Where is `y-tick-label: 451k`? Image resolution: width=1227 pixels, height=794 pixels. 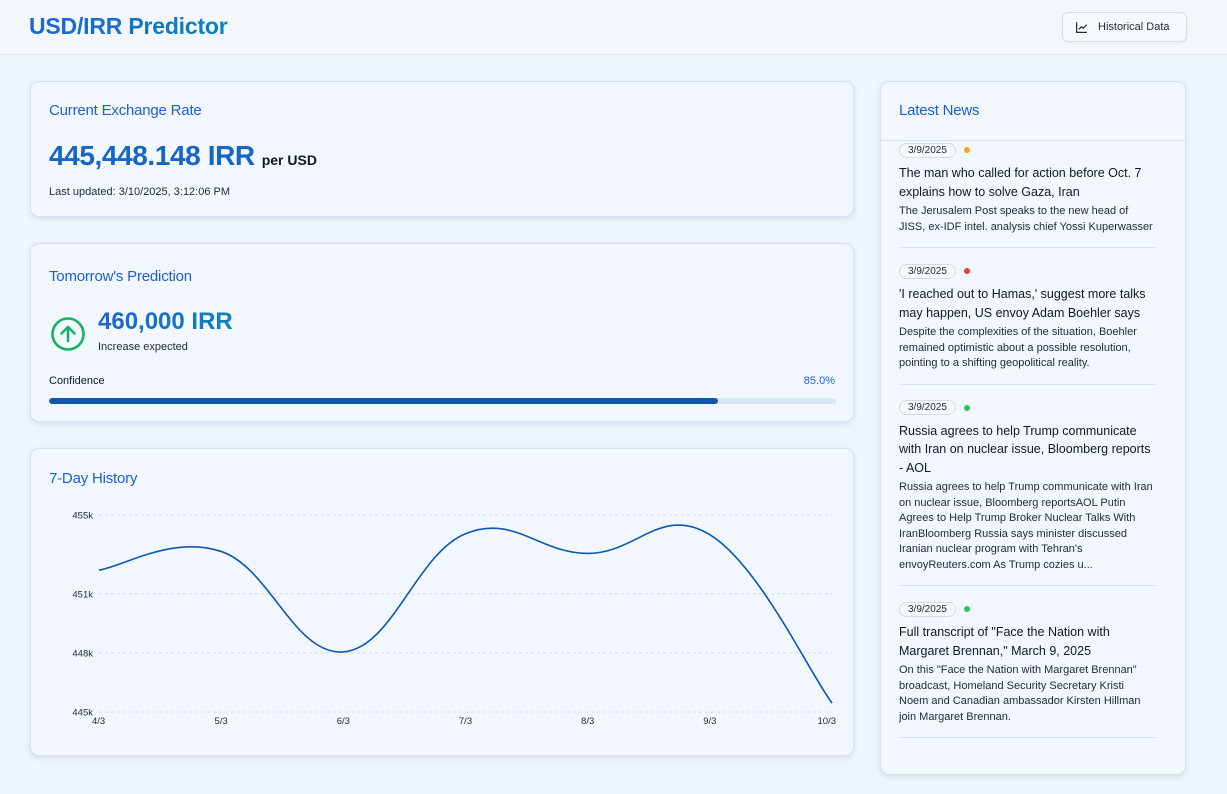
y-tick-label: 451k is located at coordinates (82, 594).